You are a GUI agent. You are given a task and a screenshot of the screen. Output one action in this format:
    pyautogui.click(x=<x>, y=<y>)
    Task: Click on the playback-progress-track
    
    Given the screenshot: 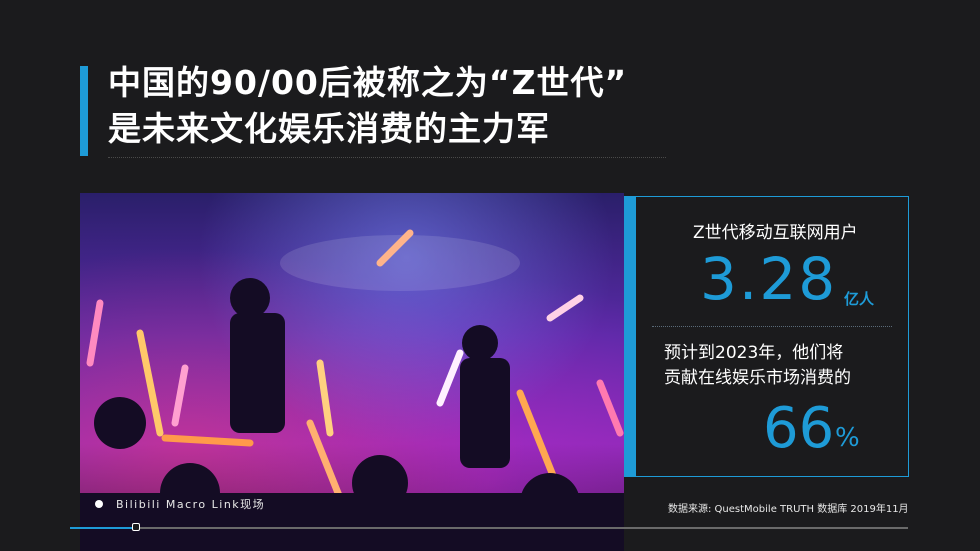 What is the action you would take?
    pyautogui.click(x=489, y=528)
    